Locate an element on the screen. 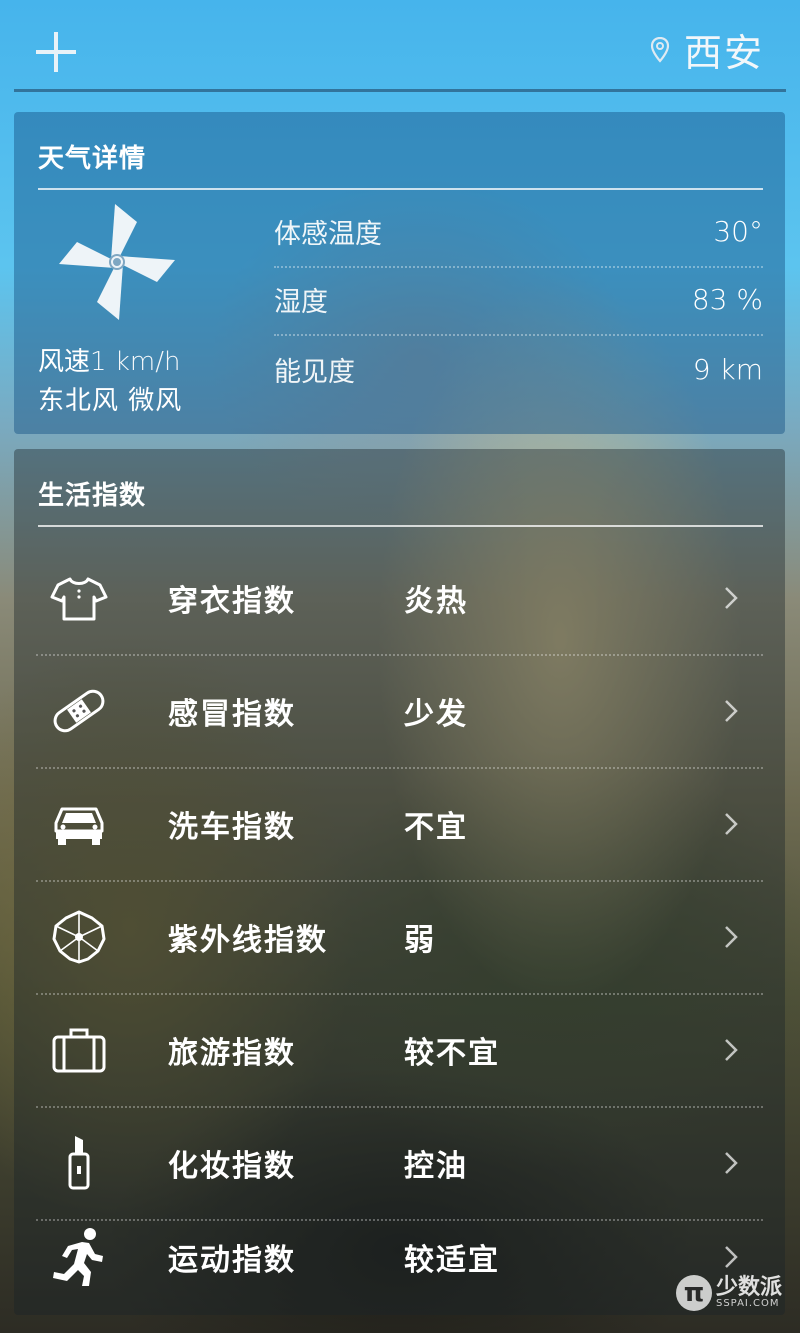  life-item-uv: 紫外线指数 弱 is located at coordinates (399, 937).